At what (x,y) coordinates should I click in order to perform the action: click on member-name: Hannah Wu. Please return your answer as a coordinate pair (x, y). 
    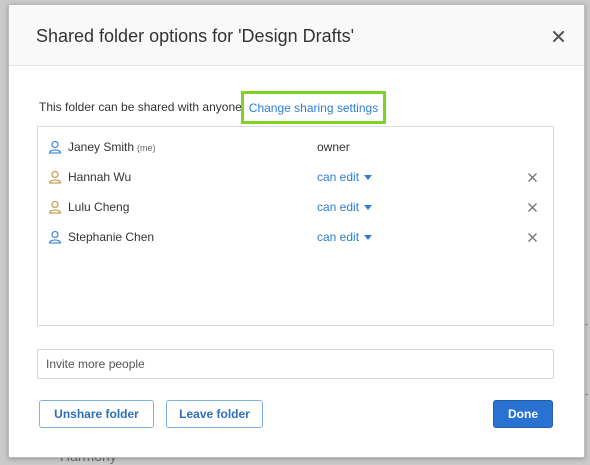
    Looking at the image, I should click on (100, 177).